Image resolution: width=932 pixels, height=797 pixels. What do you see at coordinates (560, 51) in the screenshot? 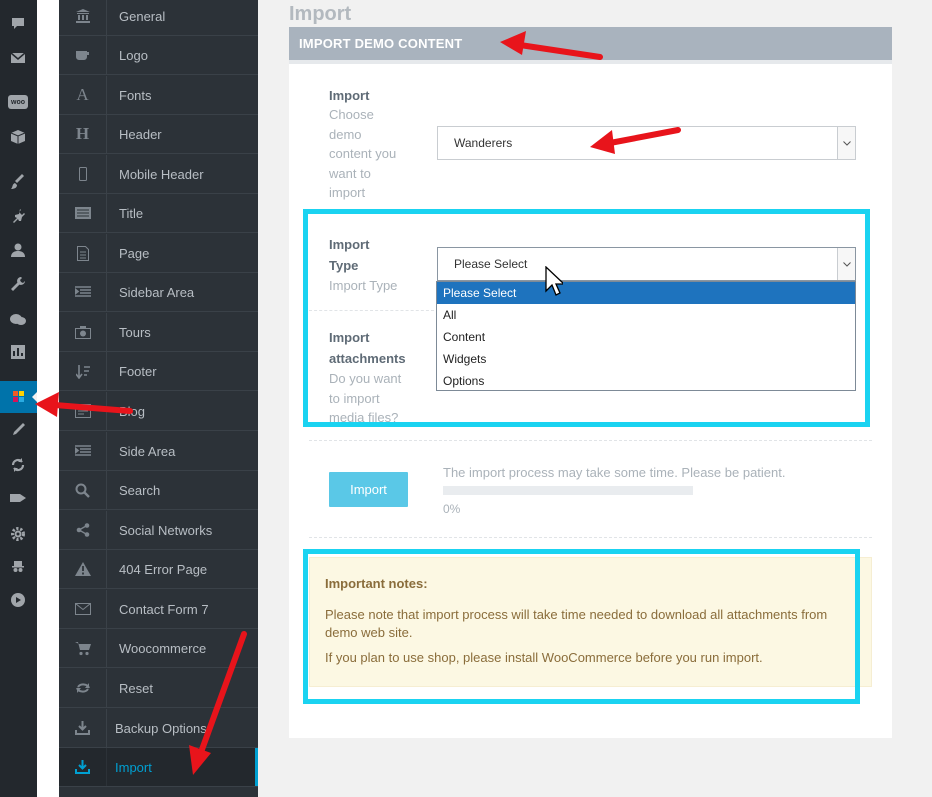
I see `arrow-section-header` at bounding box center [560, 51].